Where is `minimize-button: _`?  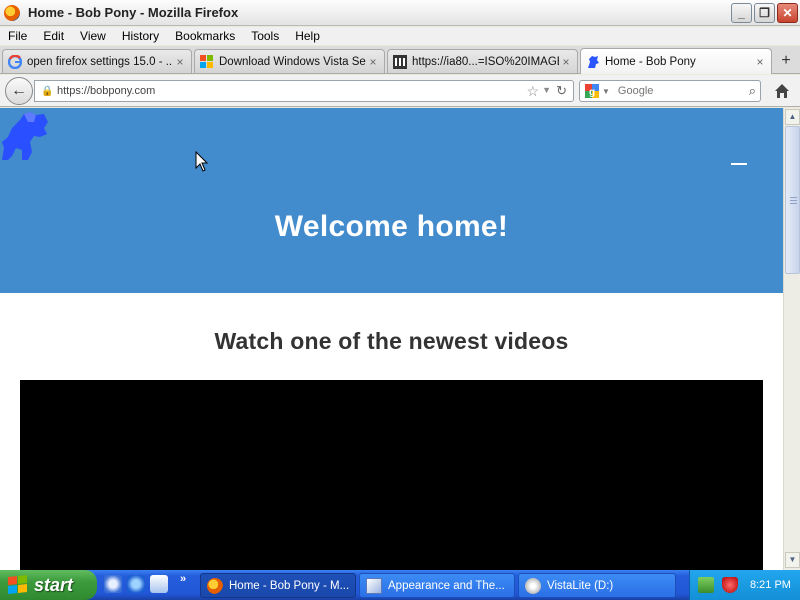
minimize-button: _ is located at coordinates (741, 13).